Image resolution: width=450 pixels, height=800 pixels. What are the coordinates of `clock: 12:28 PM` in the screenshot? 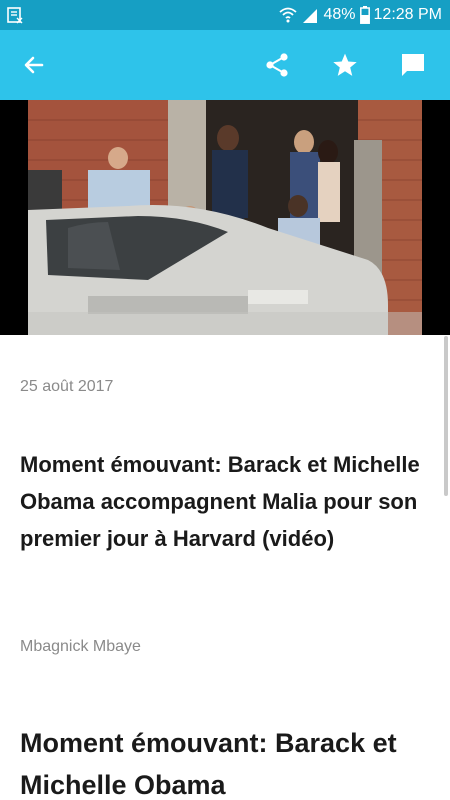 It's located at (407, 14).